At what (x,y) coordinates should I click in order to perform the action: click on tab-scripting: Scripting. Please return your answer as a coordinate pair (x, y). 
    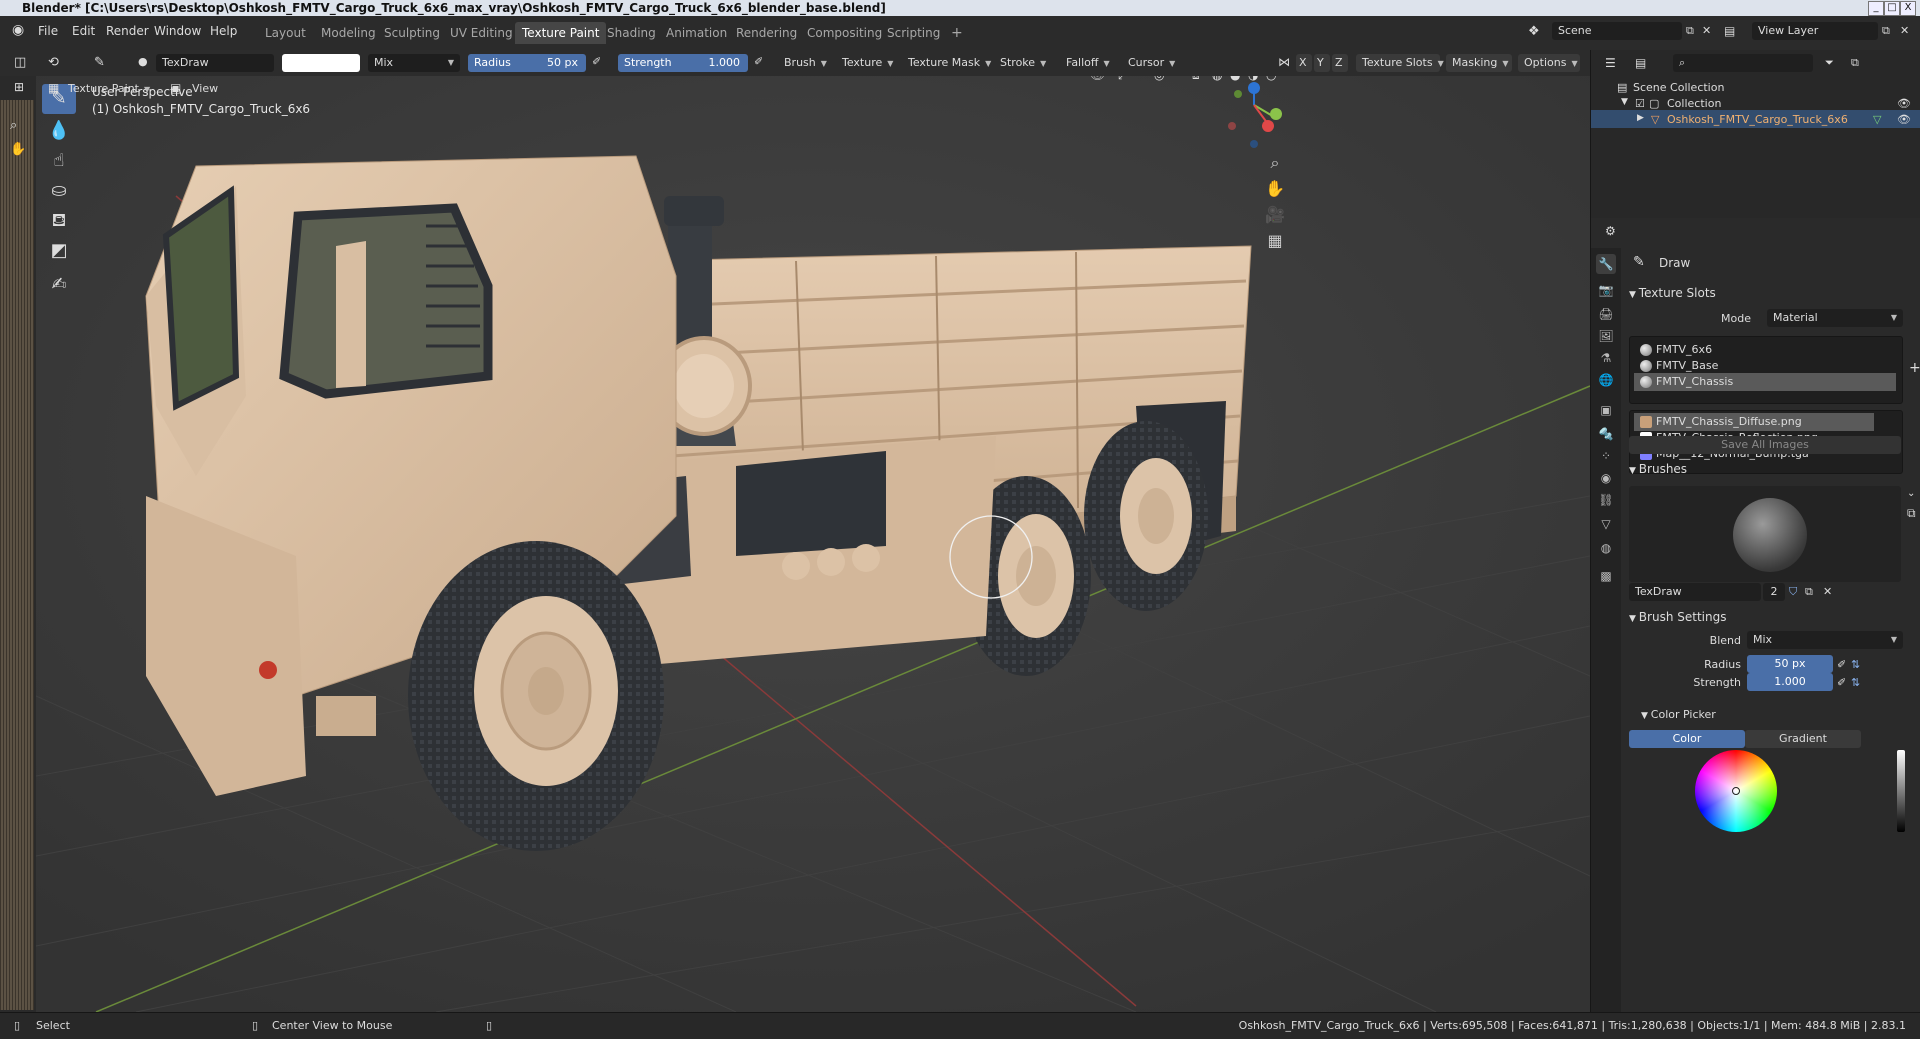
    Looking at the image, I should click on (913, 33).